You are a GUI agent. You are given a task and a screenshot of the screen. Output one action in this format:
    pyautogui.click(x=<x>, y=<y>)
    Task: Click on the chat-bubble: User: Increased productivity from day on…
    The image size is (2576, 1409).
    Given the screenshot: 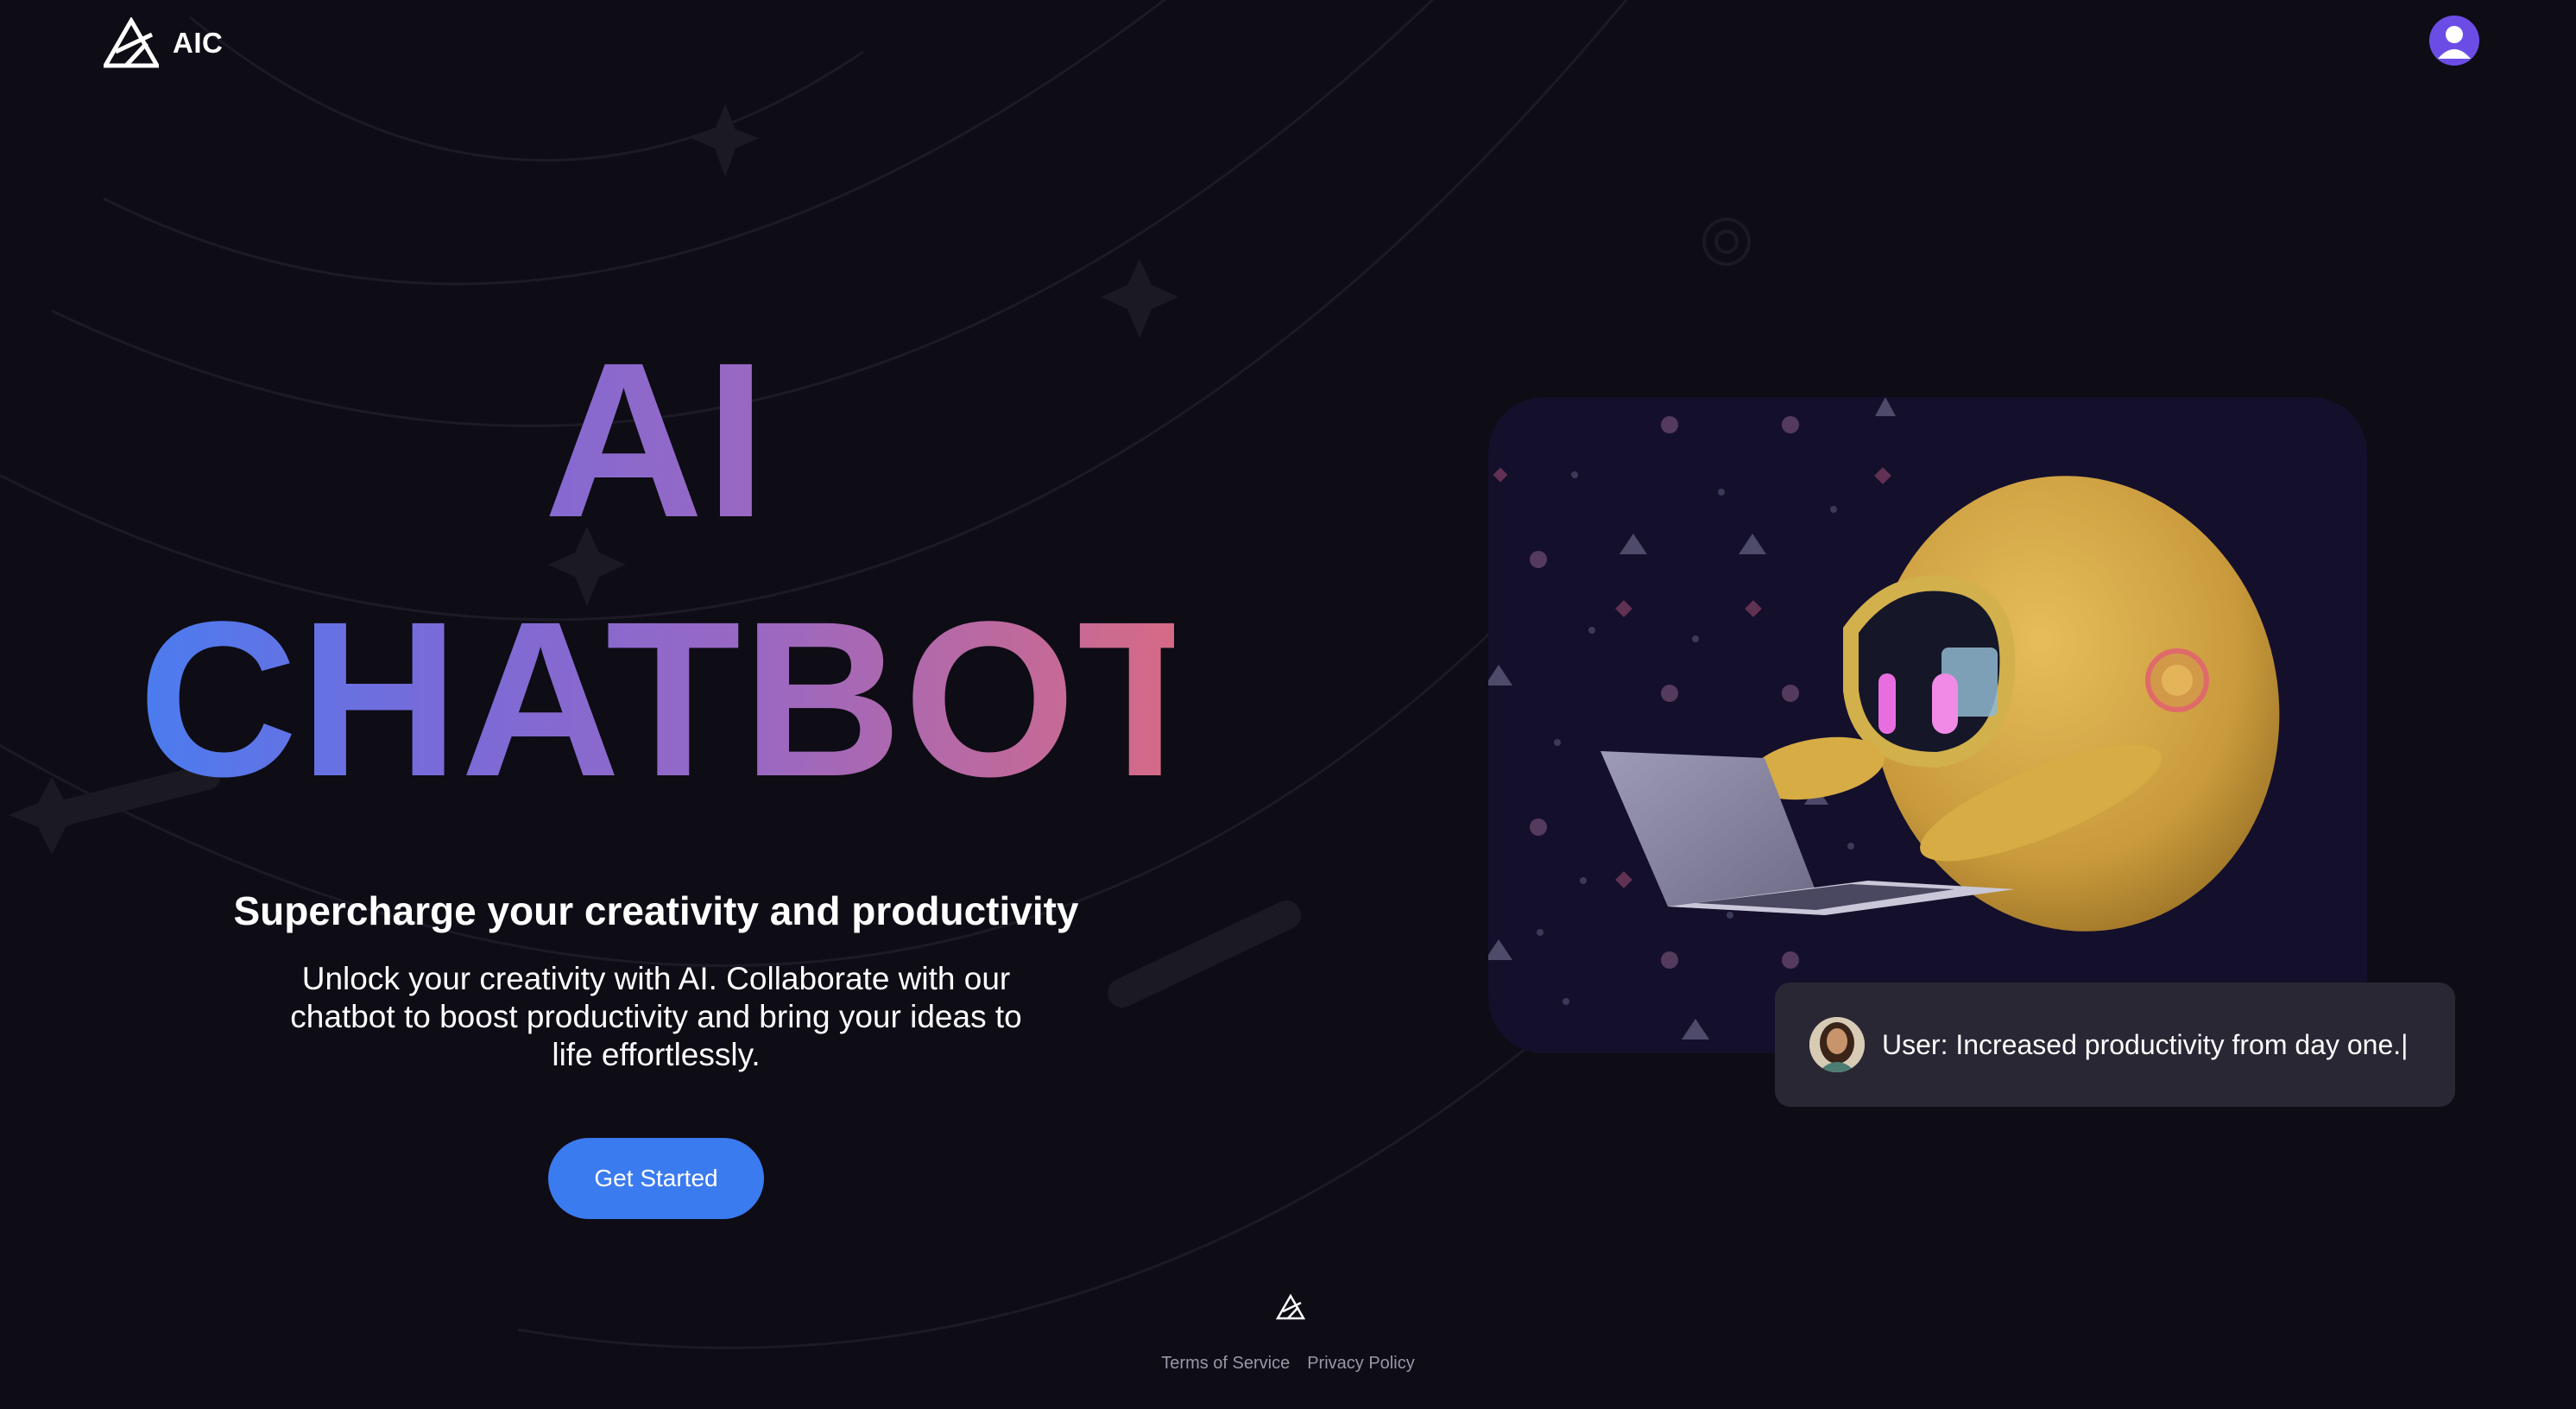 What is the action you would take?
    pyautogui.click(x=2115, y=1045)
    